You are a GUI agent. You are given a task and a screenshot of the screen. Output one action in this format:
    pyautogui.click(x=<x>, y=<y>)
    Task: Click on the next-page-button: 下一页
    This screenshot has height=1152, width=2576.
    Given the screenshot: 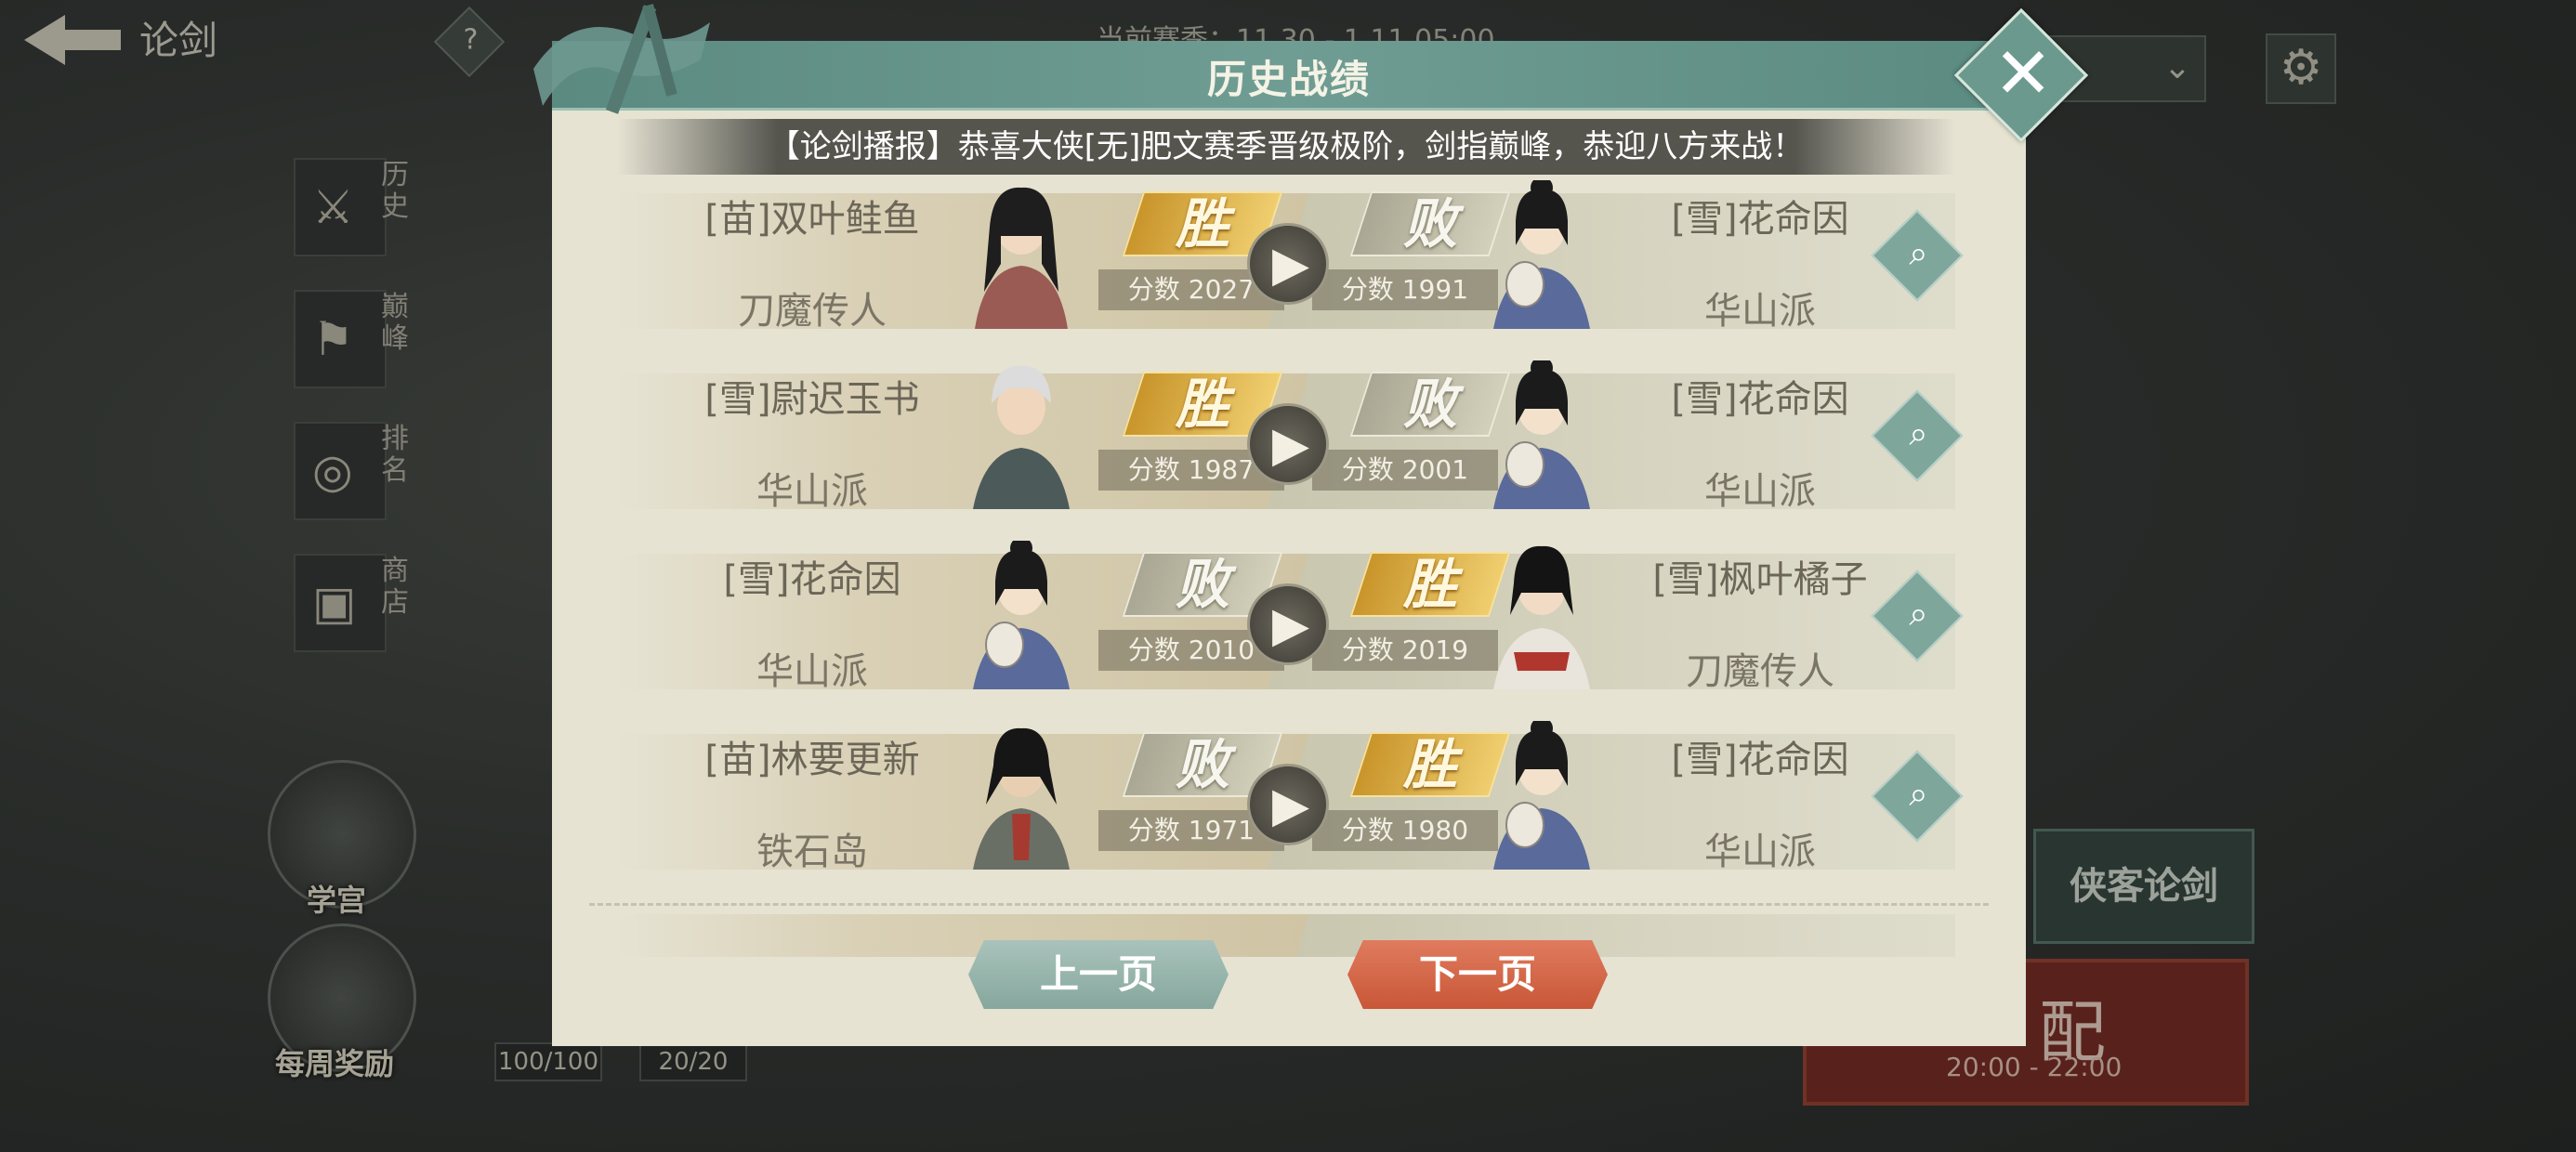 What is the action you would take?
    pyautogui.click(x=1477, y=974)
    